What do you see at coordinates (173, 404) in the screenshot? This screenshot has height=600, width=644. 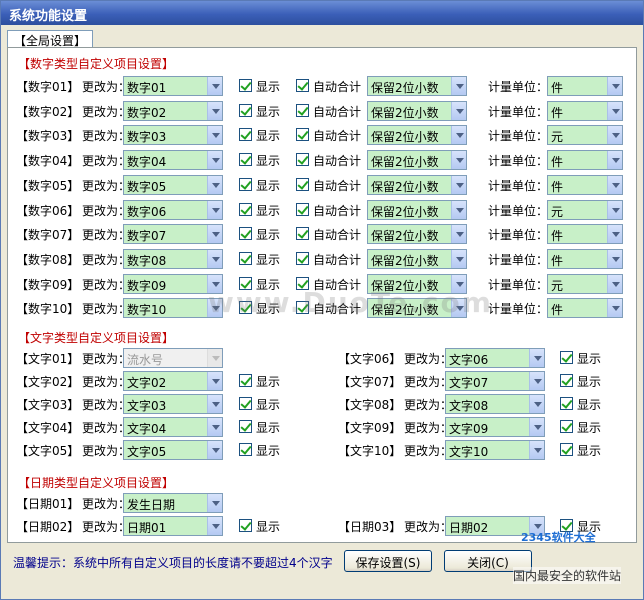 I see `name-combo: 文字03` at bounding box center [173, 404].